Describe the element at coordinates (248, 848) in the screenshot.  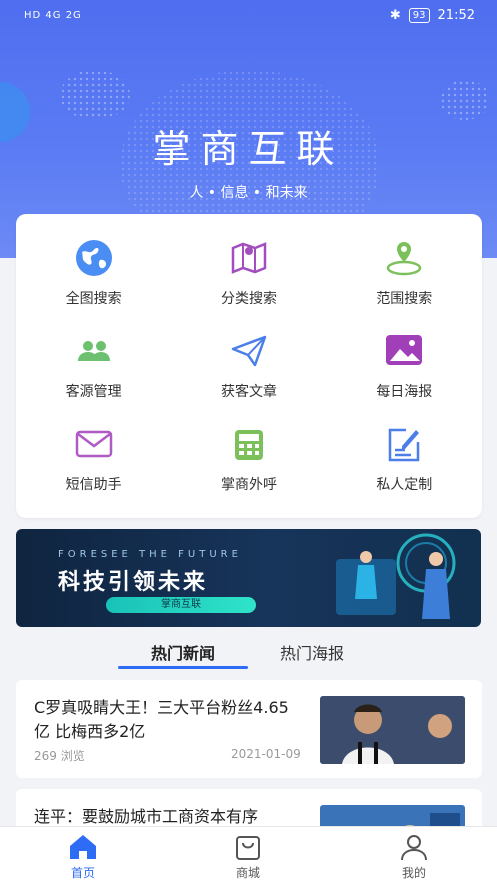
I see `shopping-bag-icon` at that location.